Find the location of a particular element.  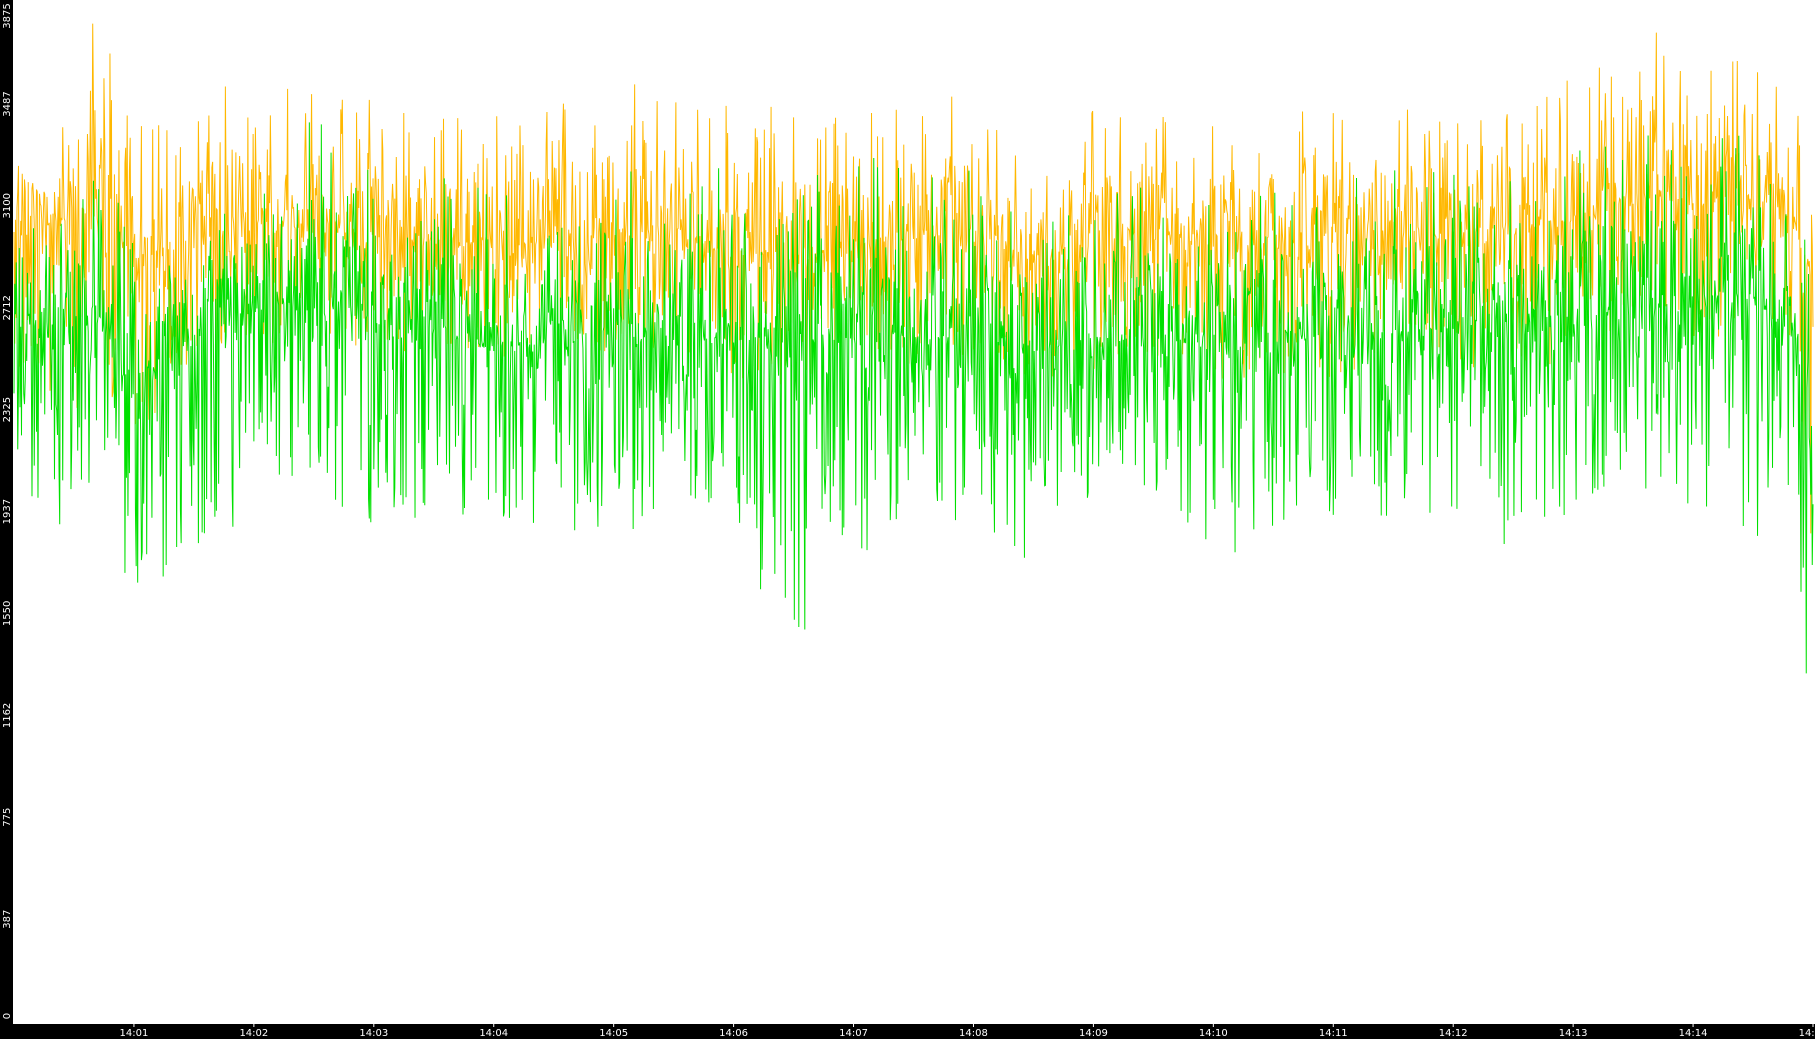

x-tick-label: 14:09 is located at coordinates (1093, 1033).